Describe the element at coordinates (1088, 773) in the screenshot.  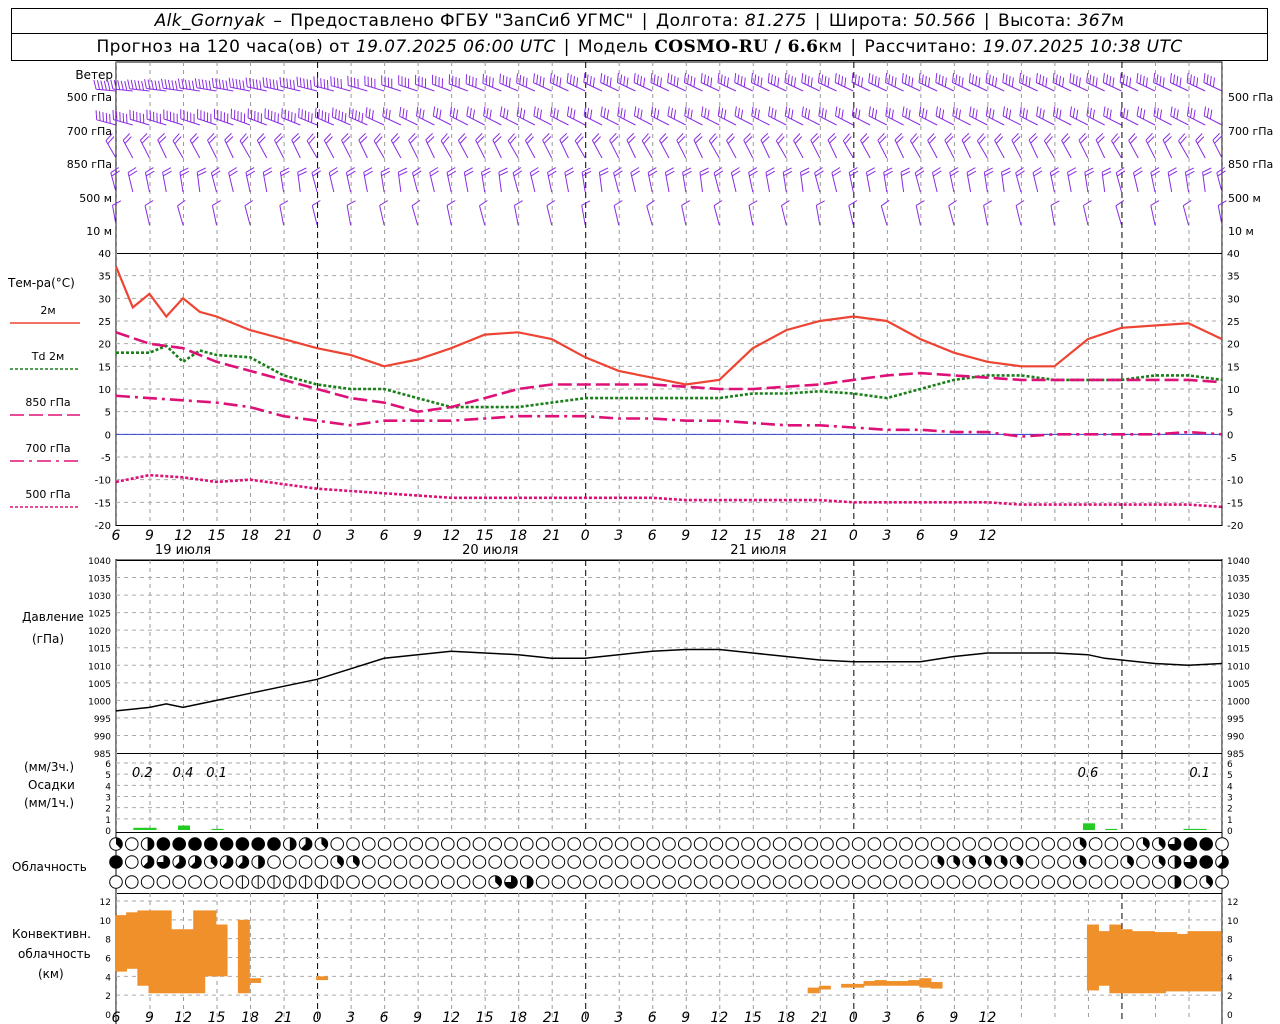
I see `precip-amount-label: 0.6` at that location.